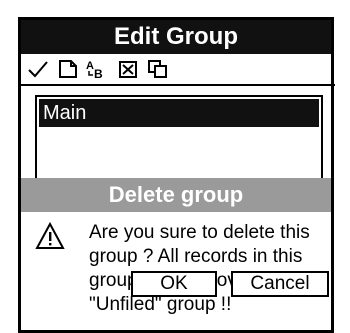 The image size is (350, 333). What do you see at coordinates (128, 69) in the screenshot?
I see `delete-icon` at bounding box center [128, 69].